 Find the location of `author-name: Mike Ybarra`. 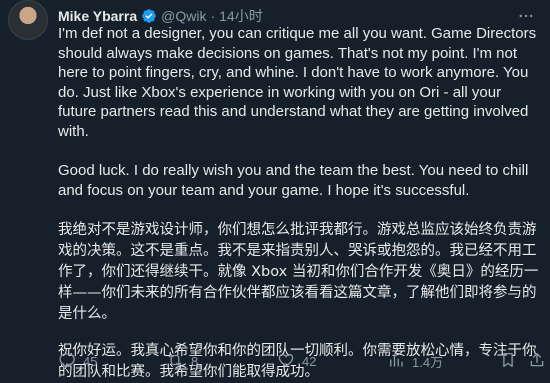

author-name: Mike Ybarra is located at coordinates (97, 16).